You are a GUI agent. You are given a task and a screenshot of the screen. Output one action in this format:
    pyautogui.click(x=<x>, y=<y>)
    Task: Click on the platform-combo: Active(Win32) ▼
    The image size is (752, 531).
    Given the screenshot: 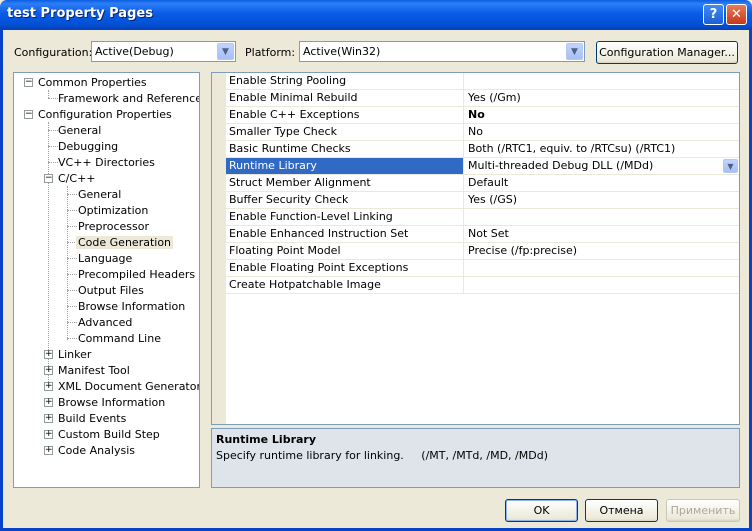 What is the action you would take?
    pyautogui.click(x=442, y=51)
    